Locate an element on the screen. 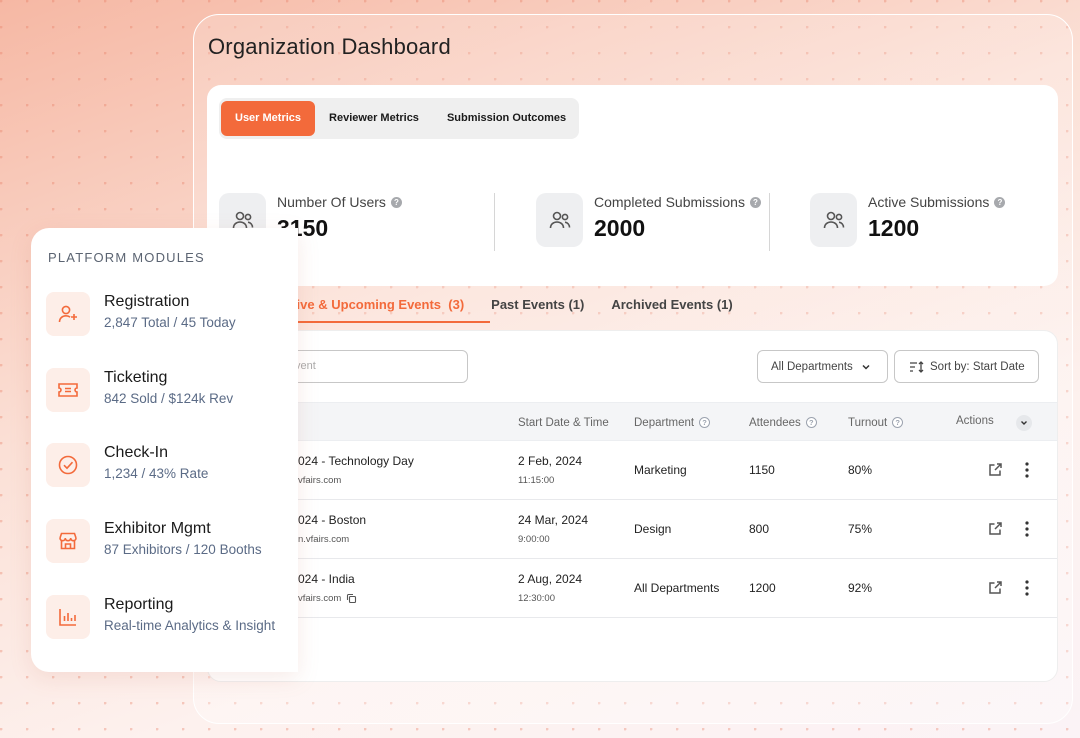  bar-chart-icon is located at coordinates (68, 617).